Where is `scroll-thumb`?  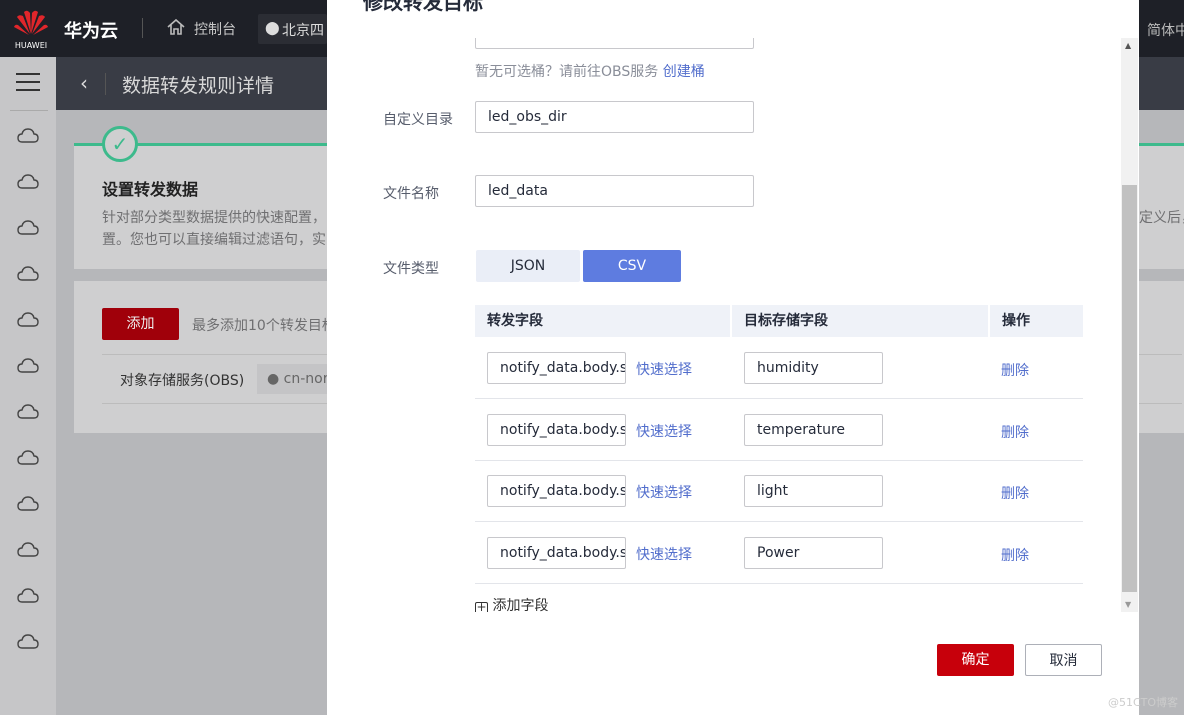
scroll-thumb is located at coordinates (1129, 388).